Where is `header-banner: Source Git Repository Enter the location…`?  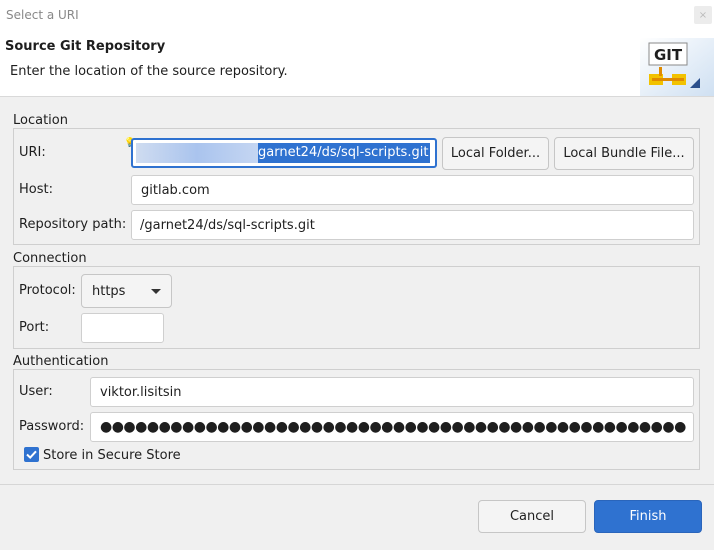 header-banner: Source Git Repository Enter the location… is located at coordinates (357, 63).